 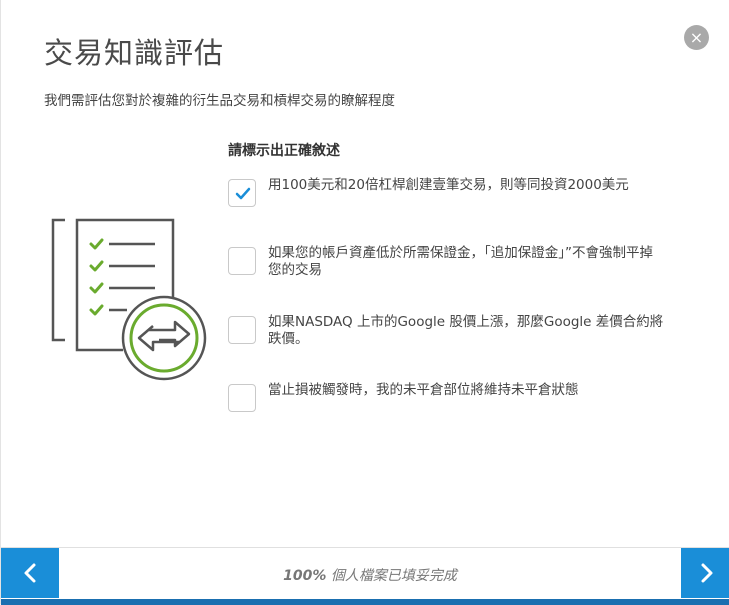 What do you see at coordinates (305, 576) in the screenshot?
I see `progress-percent: 100%` at bounding box center [305, 576].